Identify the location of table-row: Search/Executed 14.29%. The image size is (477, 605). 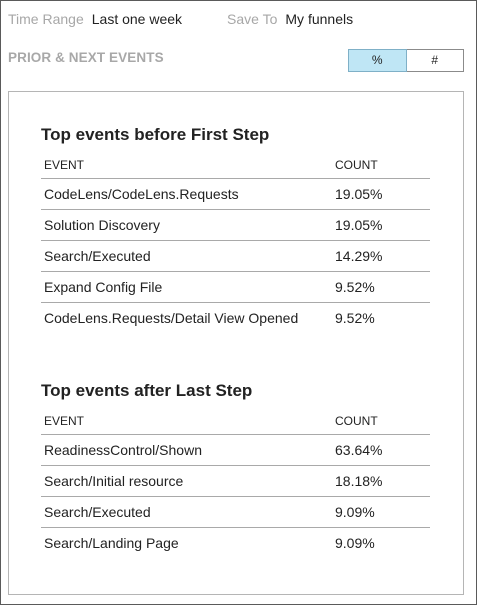
(235, 256).